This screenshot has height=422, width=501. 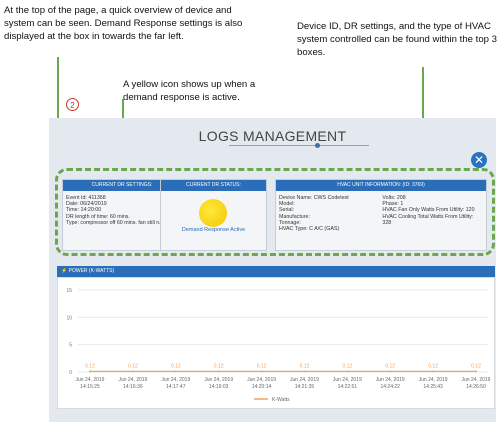 What do you see at coordinates (70, 373) in the screenshot?
I see `y-tick-label: 0` at bounding box center [70, 373].